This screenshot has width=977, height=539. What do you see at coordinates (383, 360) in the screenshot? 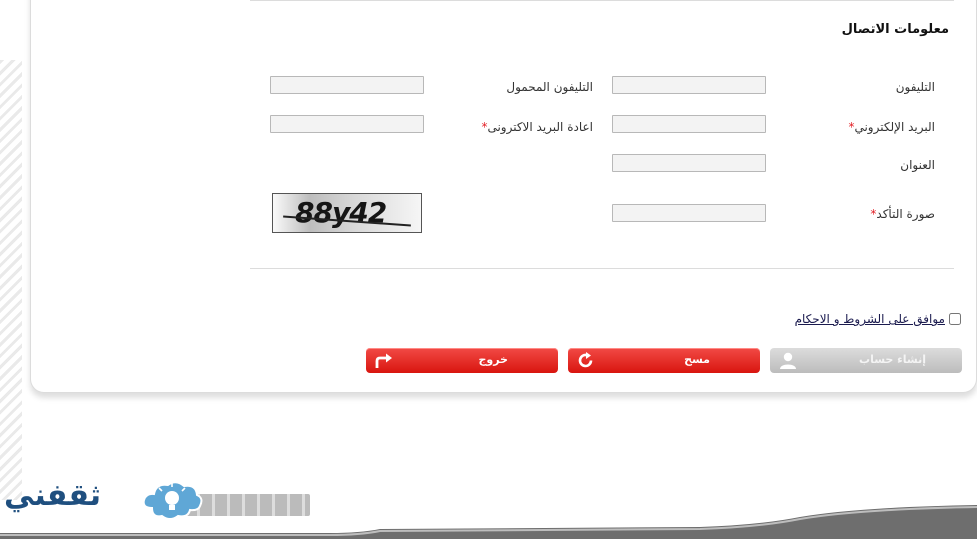
I see `arrow-forward-icon` at bounding box center [383, 360].